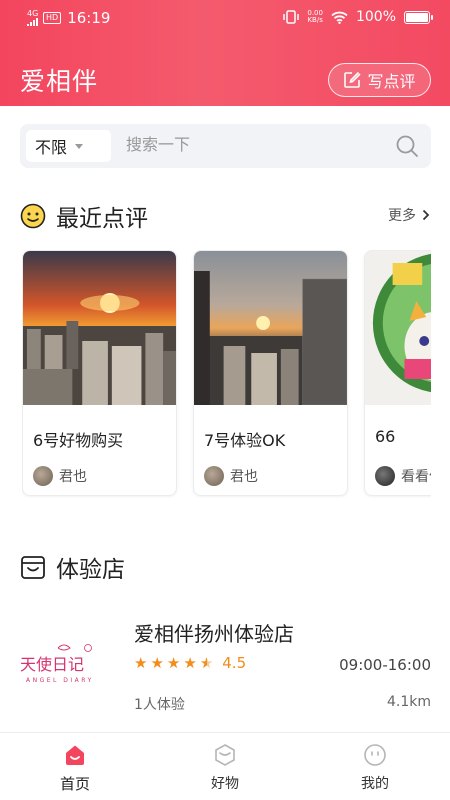 This screenshot has width=450, height=800. I want to click on tab-mine: 我的, so click(375, 768).